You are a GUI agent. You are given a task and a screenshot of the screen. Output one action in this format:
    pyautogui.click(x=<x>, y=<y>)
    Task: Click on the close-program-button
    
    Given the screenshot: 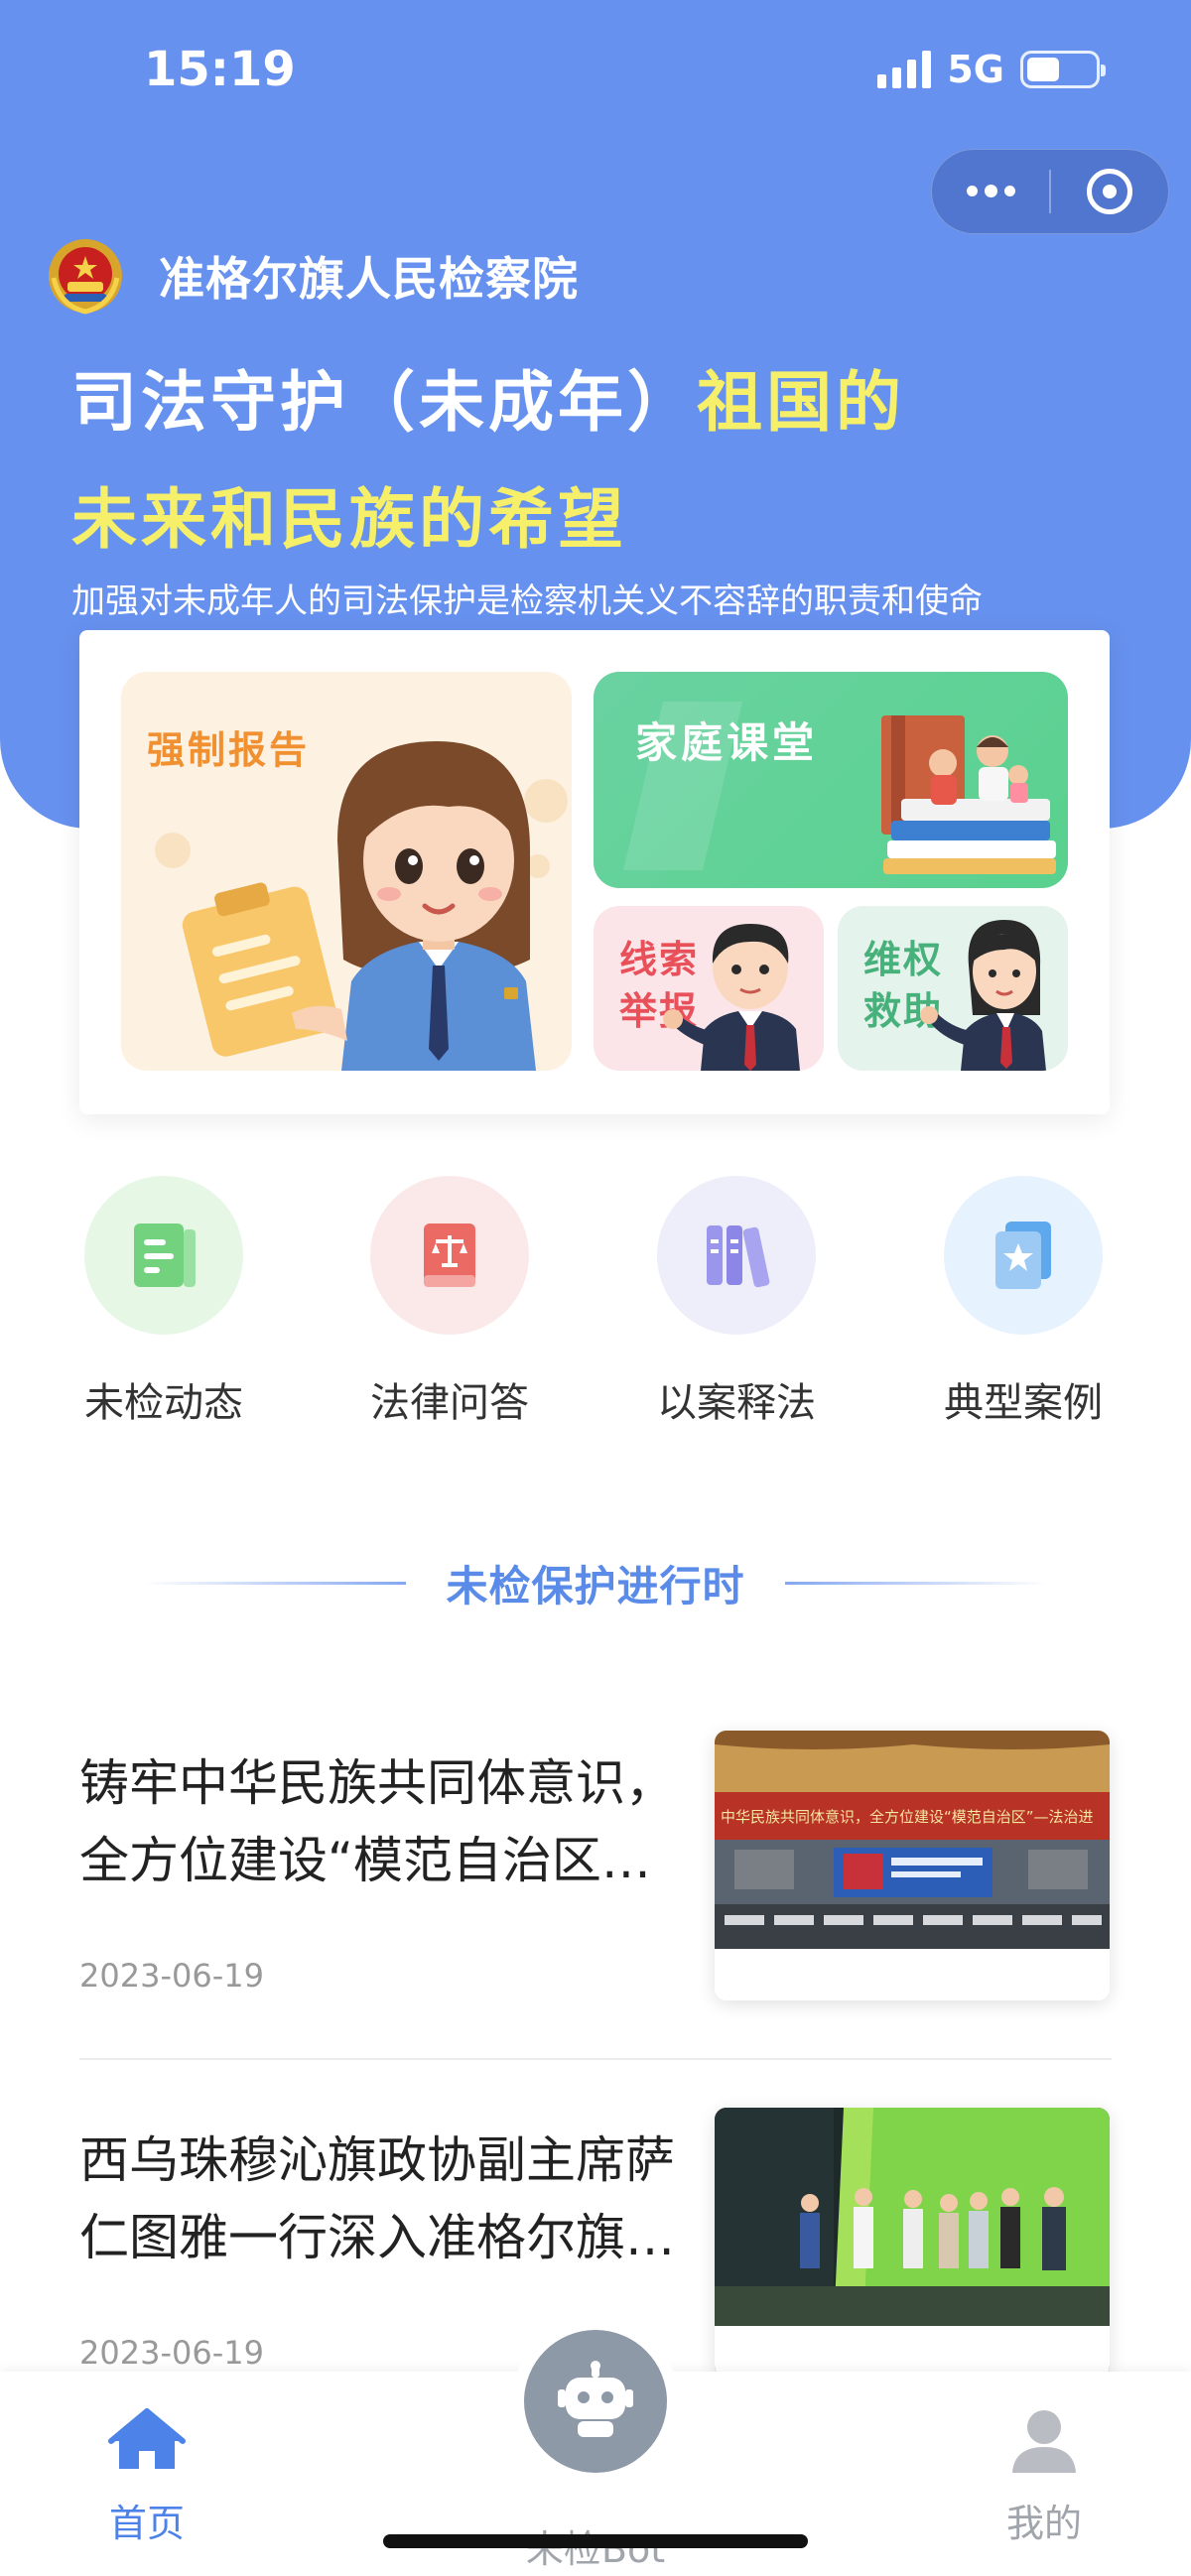 What is the action you would take?
    pyautogui.click(x=1110, y=192)
    